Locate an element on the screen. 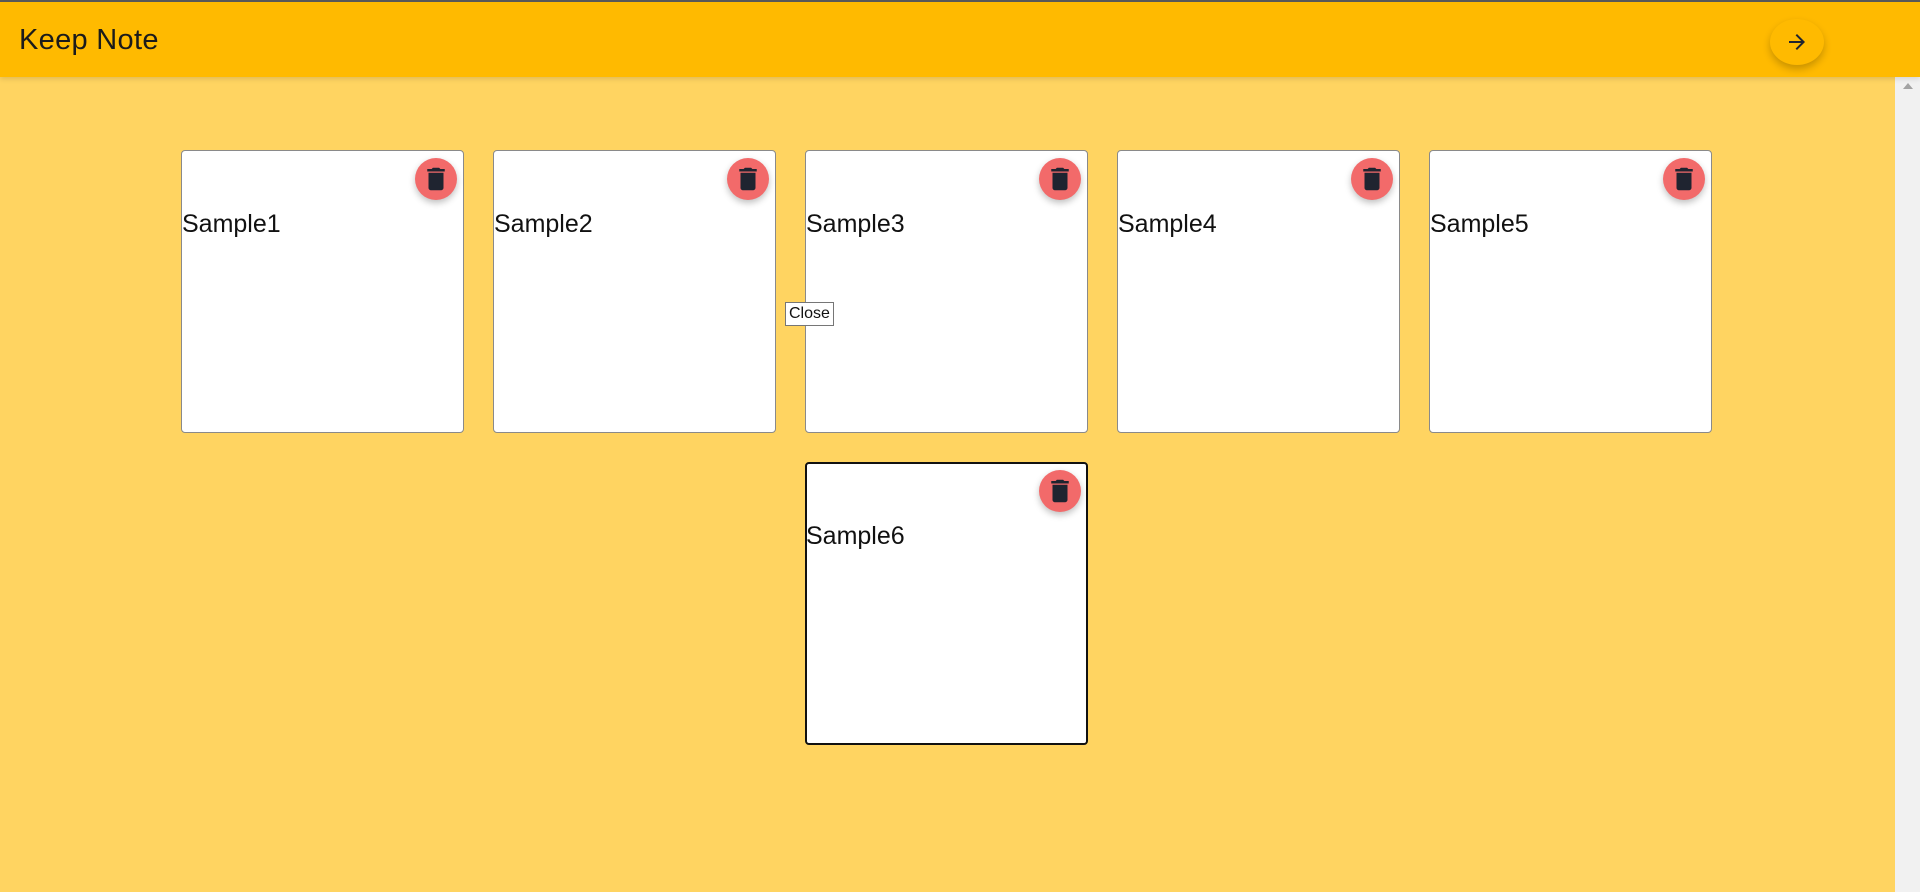 The height and width of the screenshot is (892, 1920). note-card: Sample3 is located at coordinates (946, 291).